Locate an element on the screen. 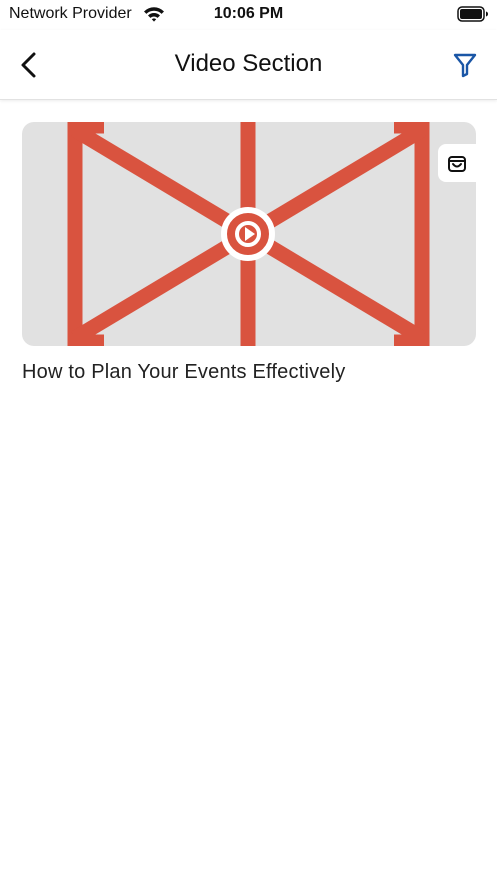 Image resolution: width=497 pixels, height=883 pixels. battery-icon is located at coordinates (472, 14).